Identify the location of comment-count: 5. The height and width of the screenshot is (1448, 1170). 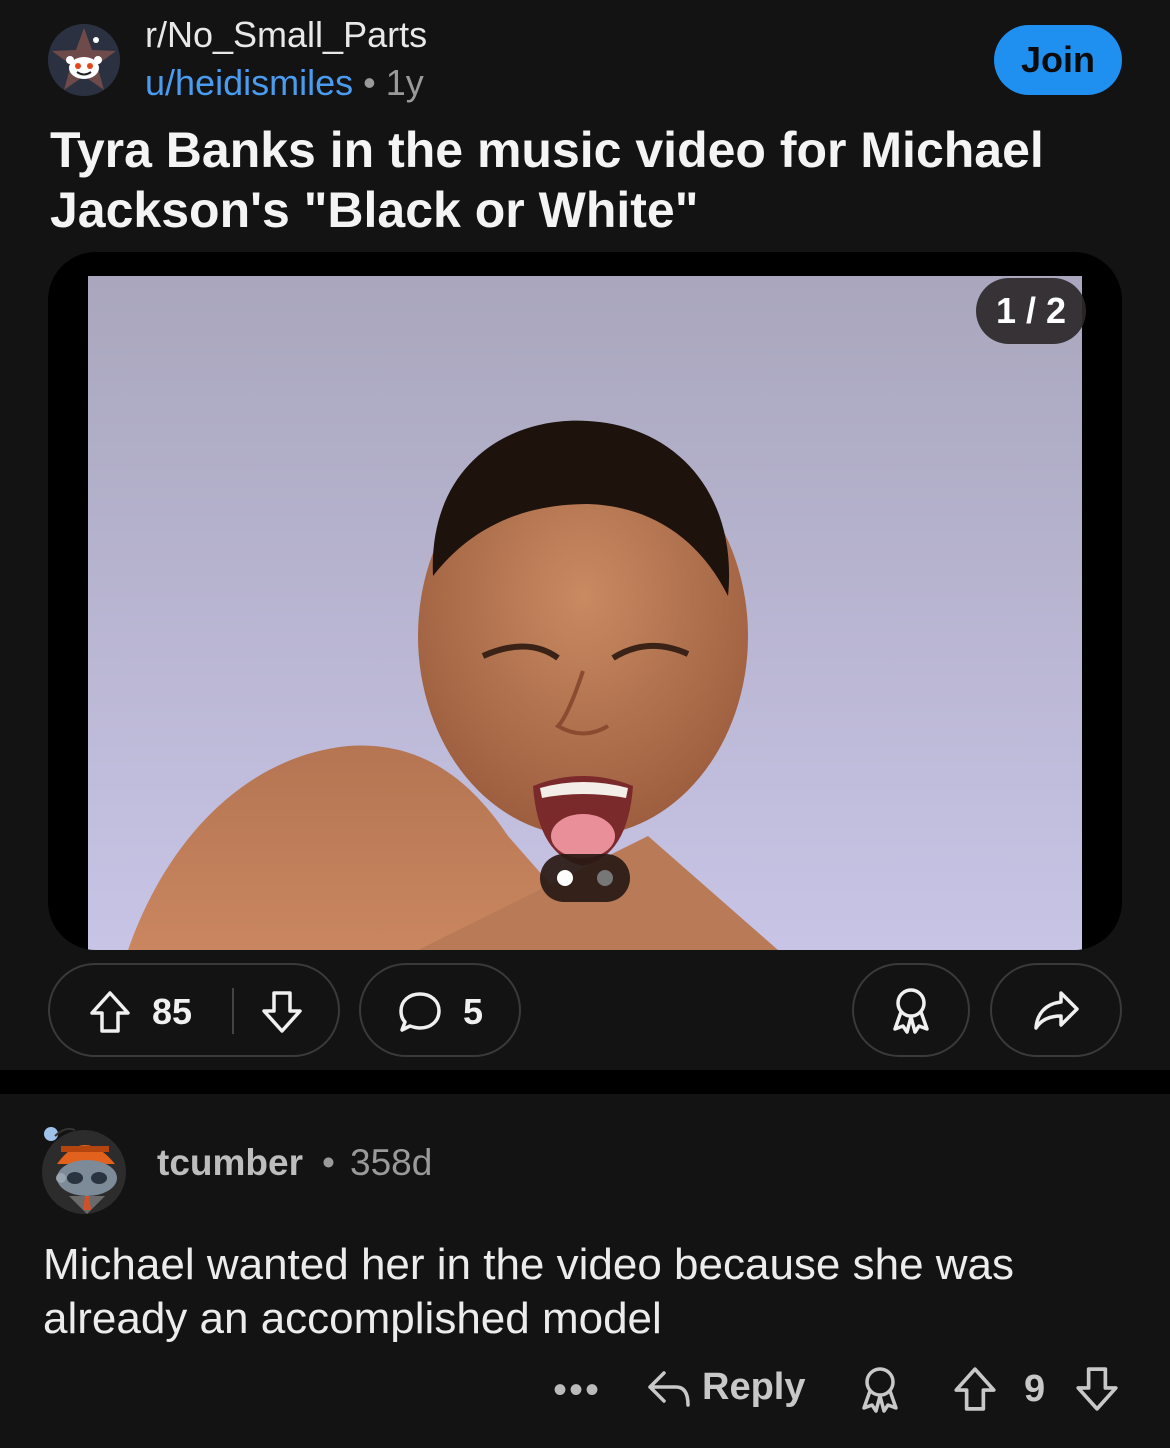
(473, 1011).